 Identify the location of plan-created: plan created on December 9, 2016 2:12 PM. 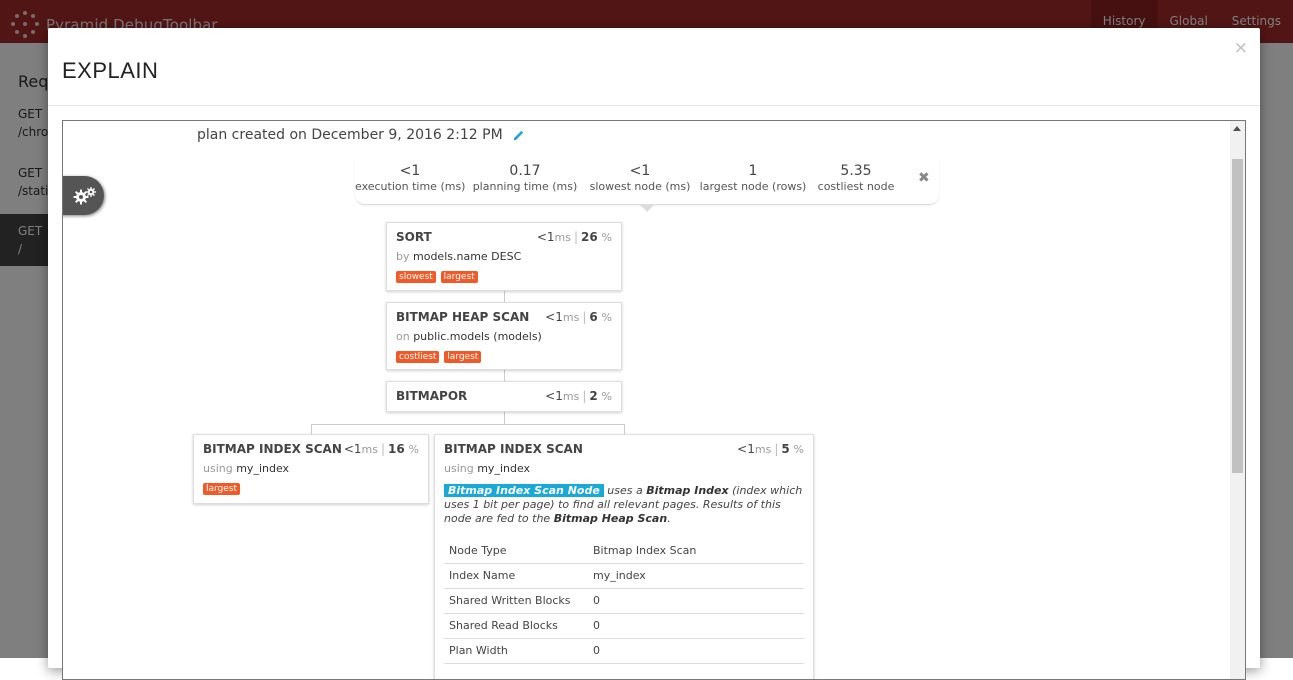
(361, 135).